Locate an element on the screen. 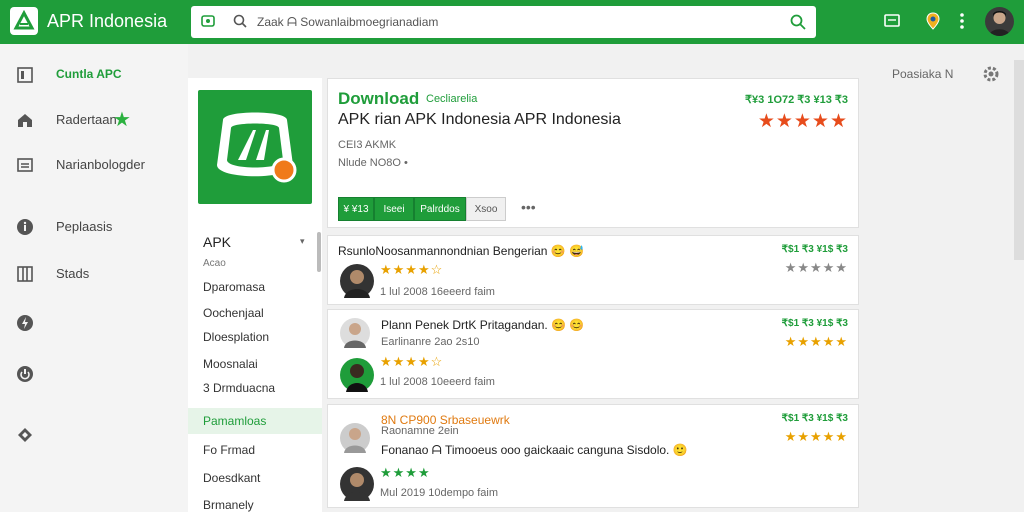 This screenshot has height=512, width=1024. sidebar-item-label: Stads is located at coordinates (73, 273).